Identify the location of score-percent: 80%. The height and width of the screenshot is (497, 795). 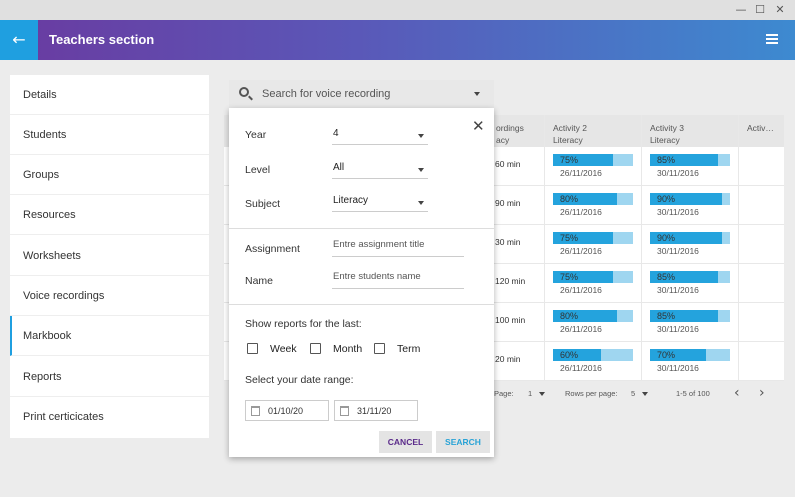
(569, 199).